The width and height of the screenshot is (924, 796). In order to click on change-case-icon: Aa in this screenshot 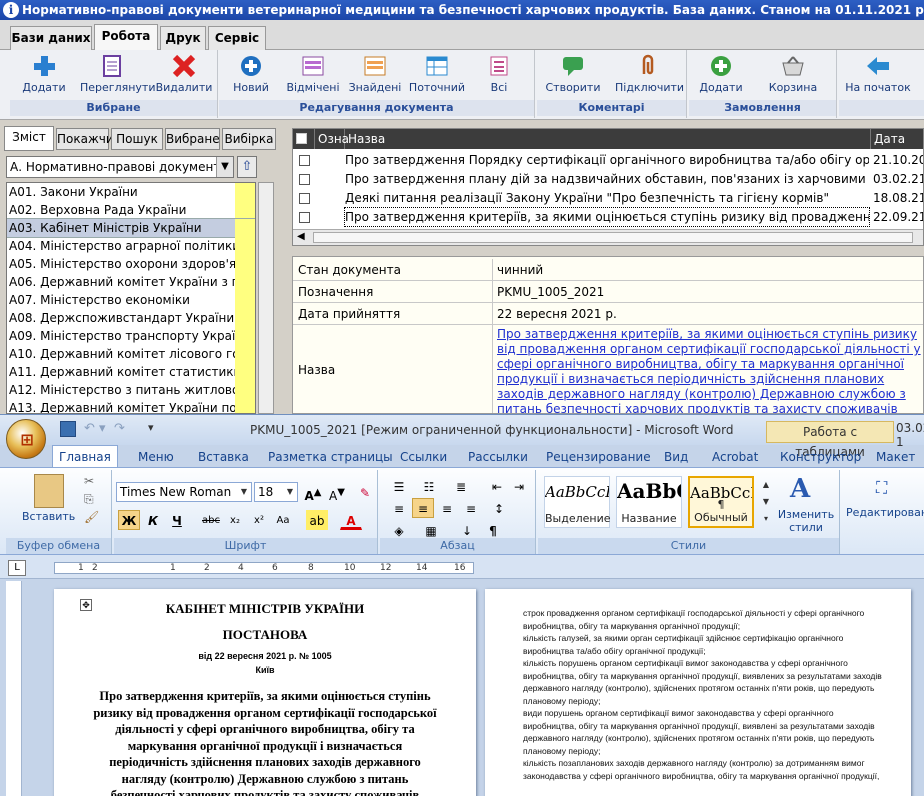, I will do `click(283, 520)`.